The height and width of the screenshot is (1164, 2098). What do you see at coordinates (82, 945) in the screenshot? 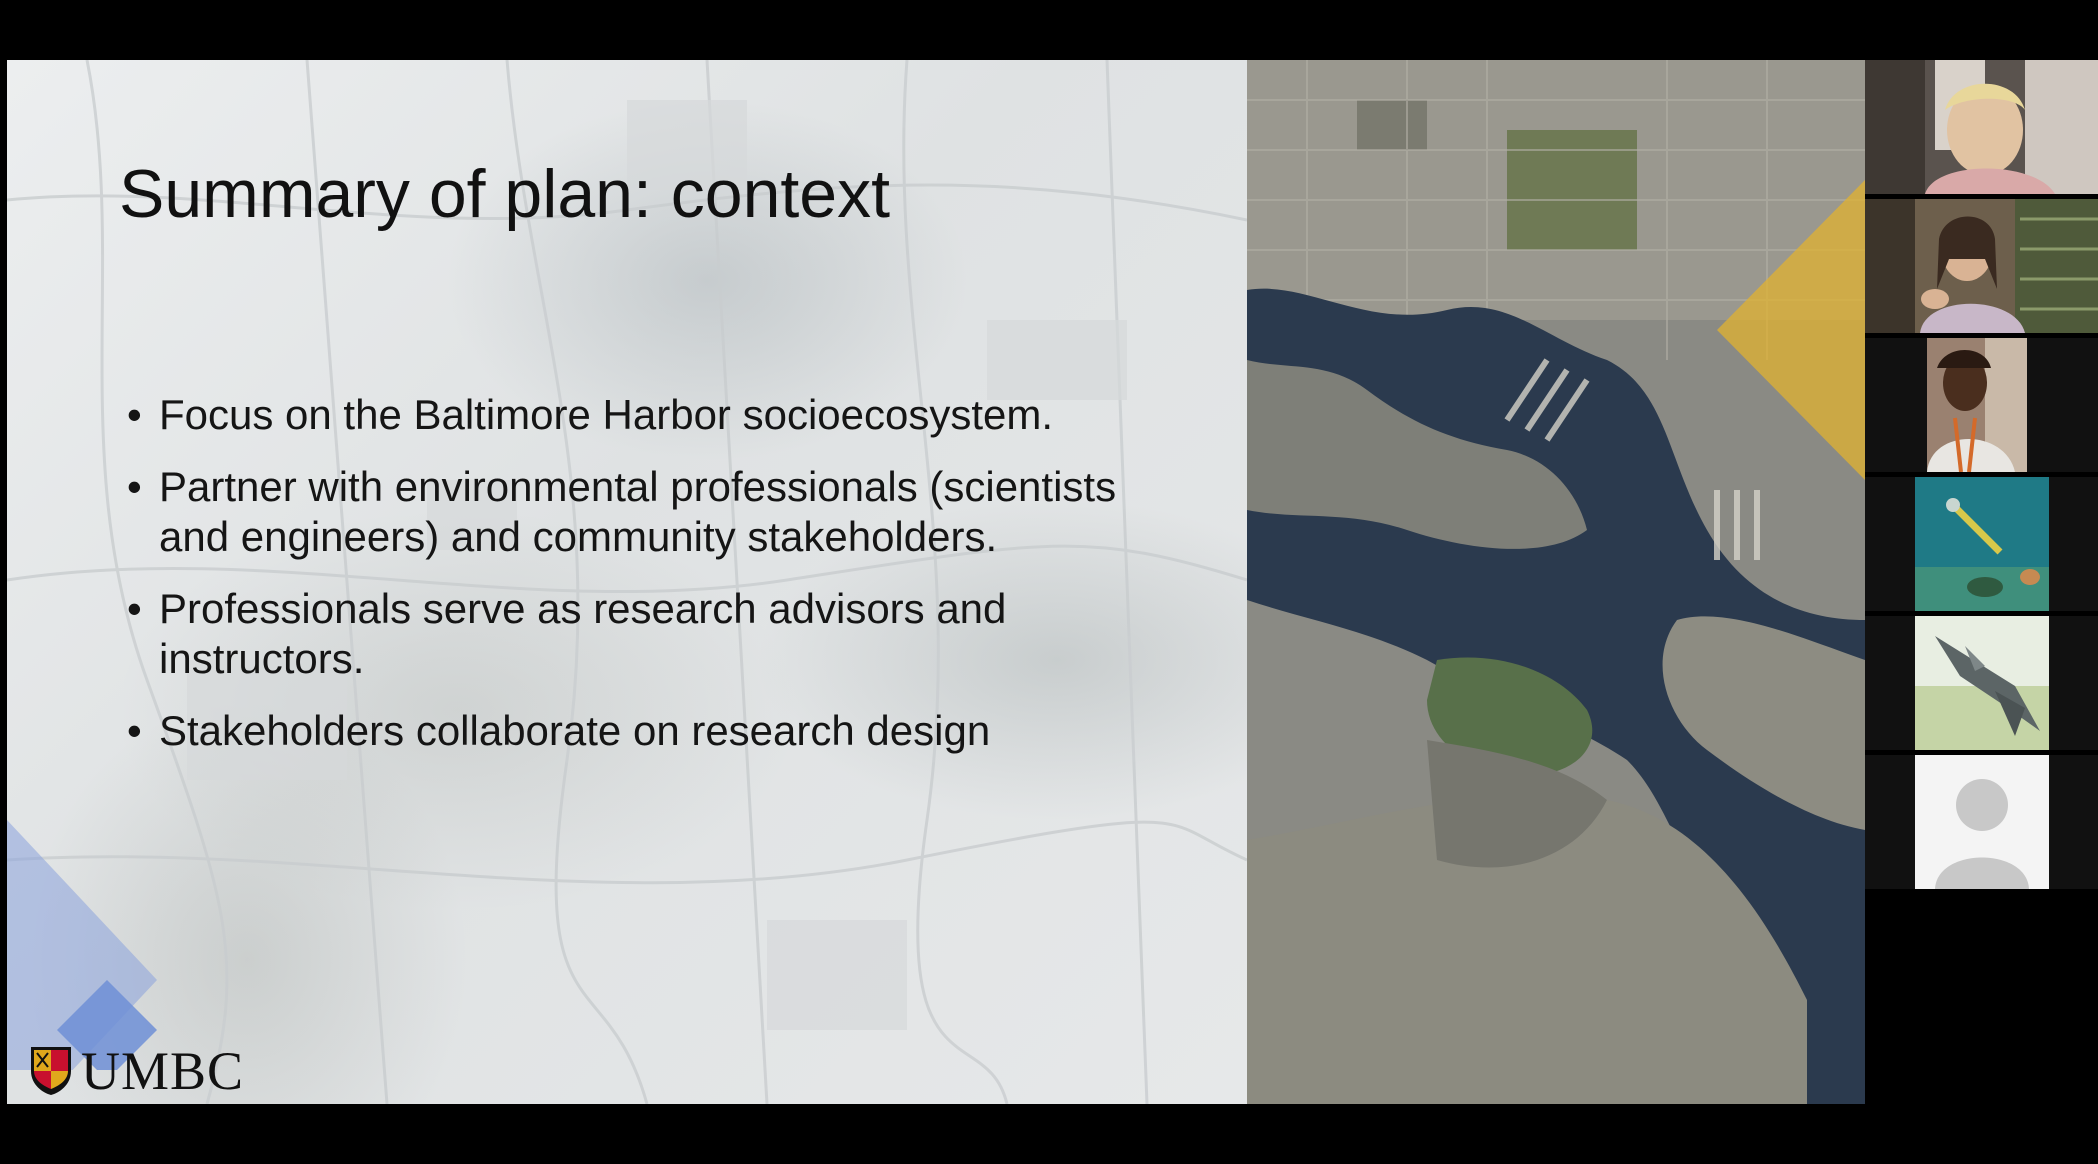
I see `blue-diamond-decoration` at bounding box center [82, 945].